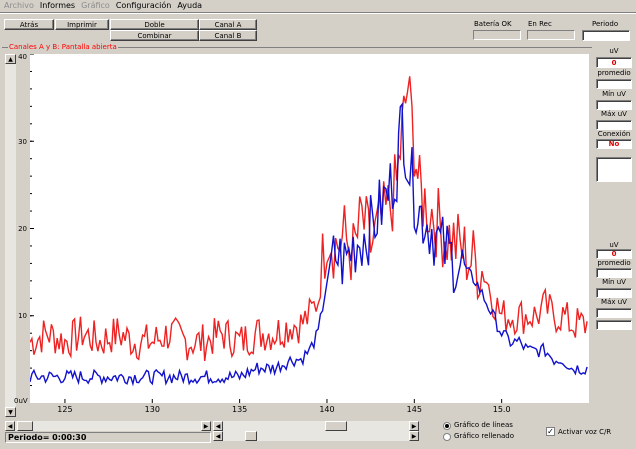  What do you see at coordinates (47, 437) in the screenshot?
I see `periodo-status: Periodo= 0:00:30` at bounding box center [47, 437].